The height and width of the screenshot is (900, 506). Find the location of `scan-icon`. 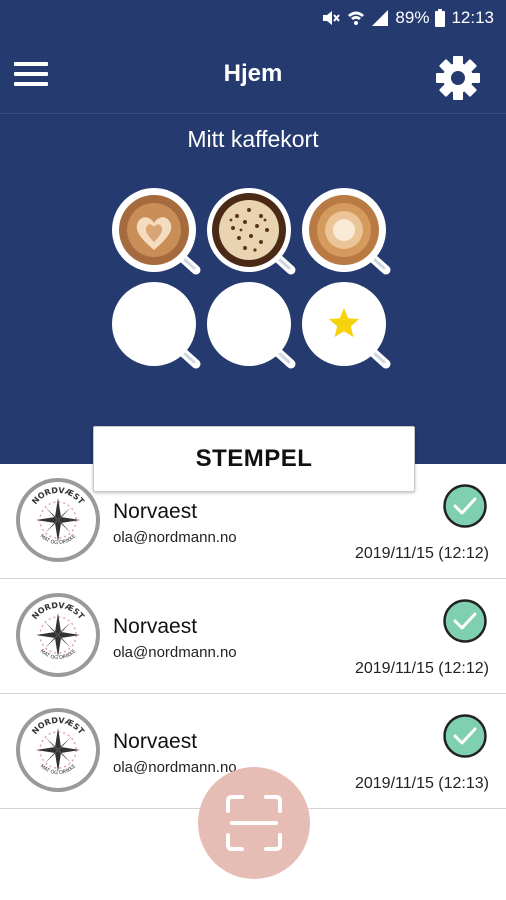

scan-icon is located at coordinates (254, 823).